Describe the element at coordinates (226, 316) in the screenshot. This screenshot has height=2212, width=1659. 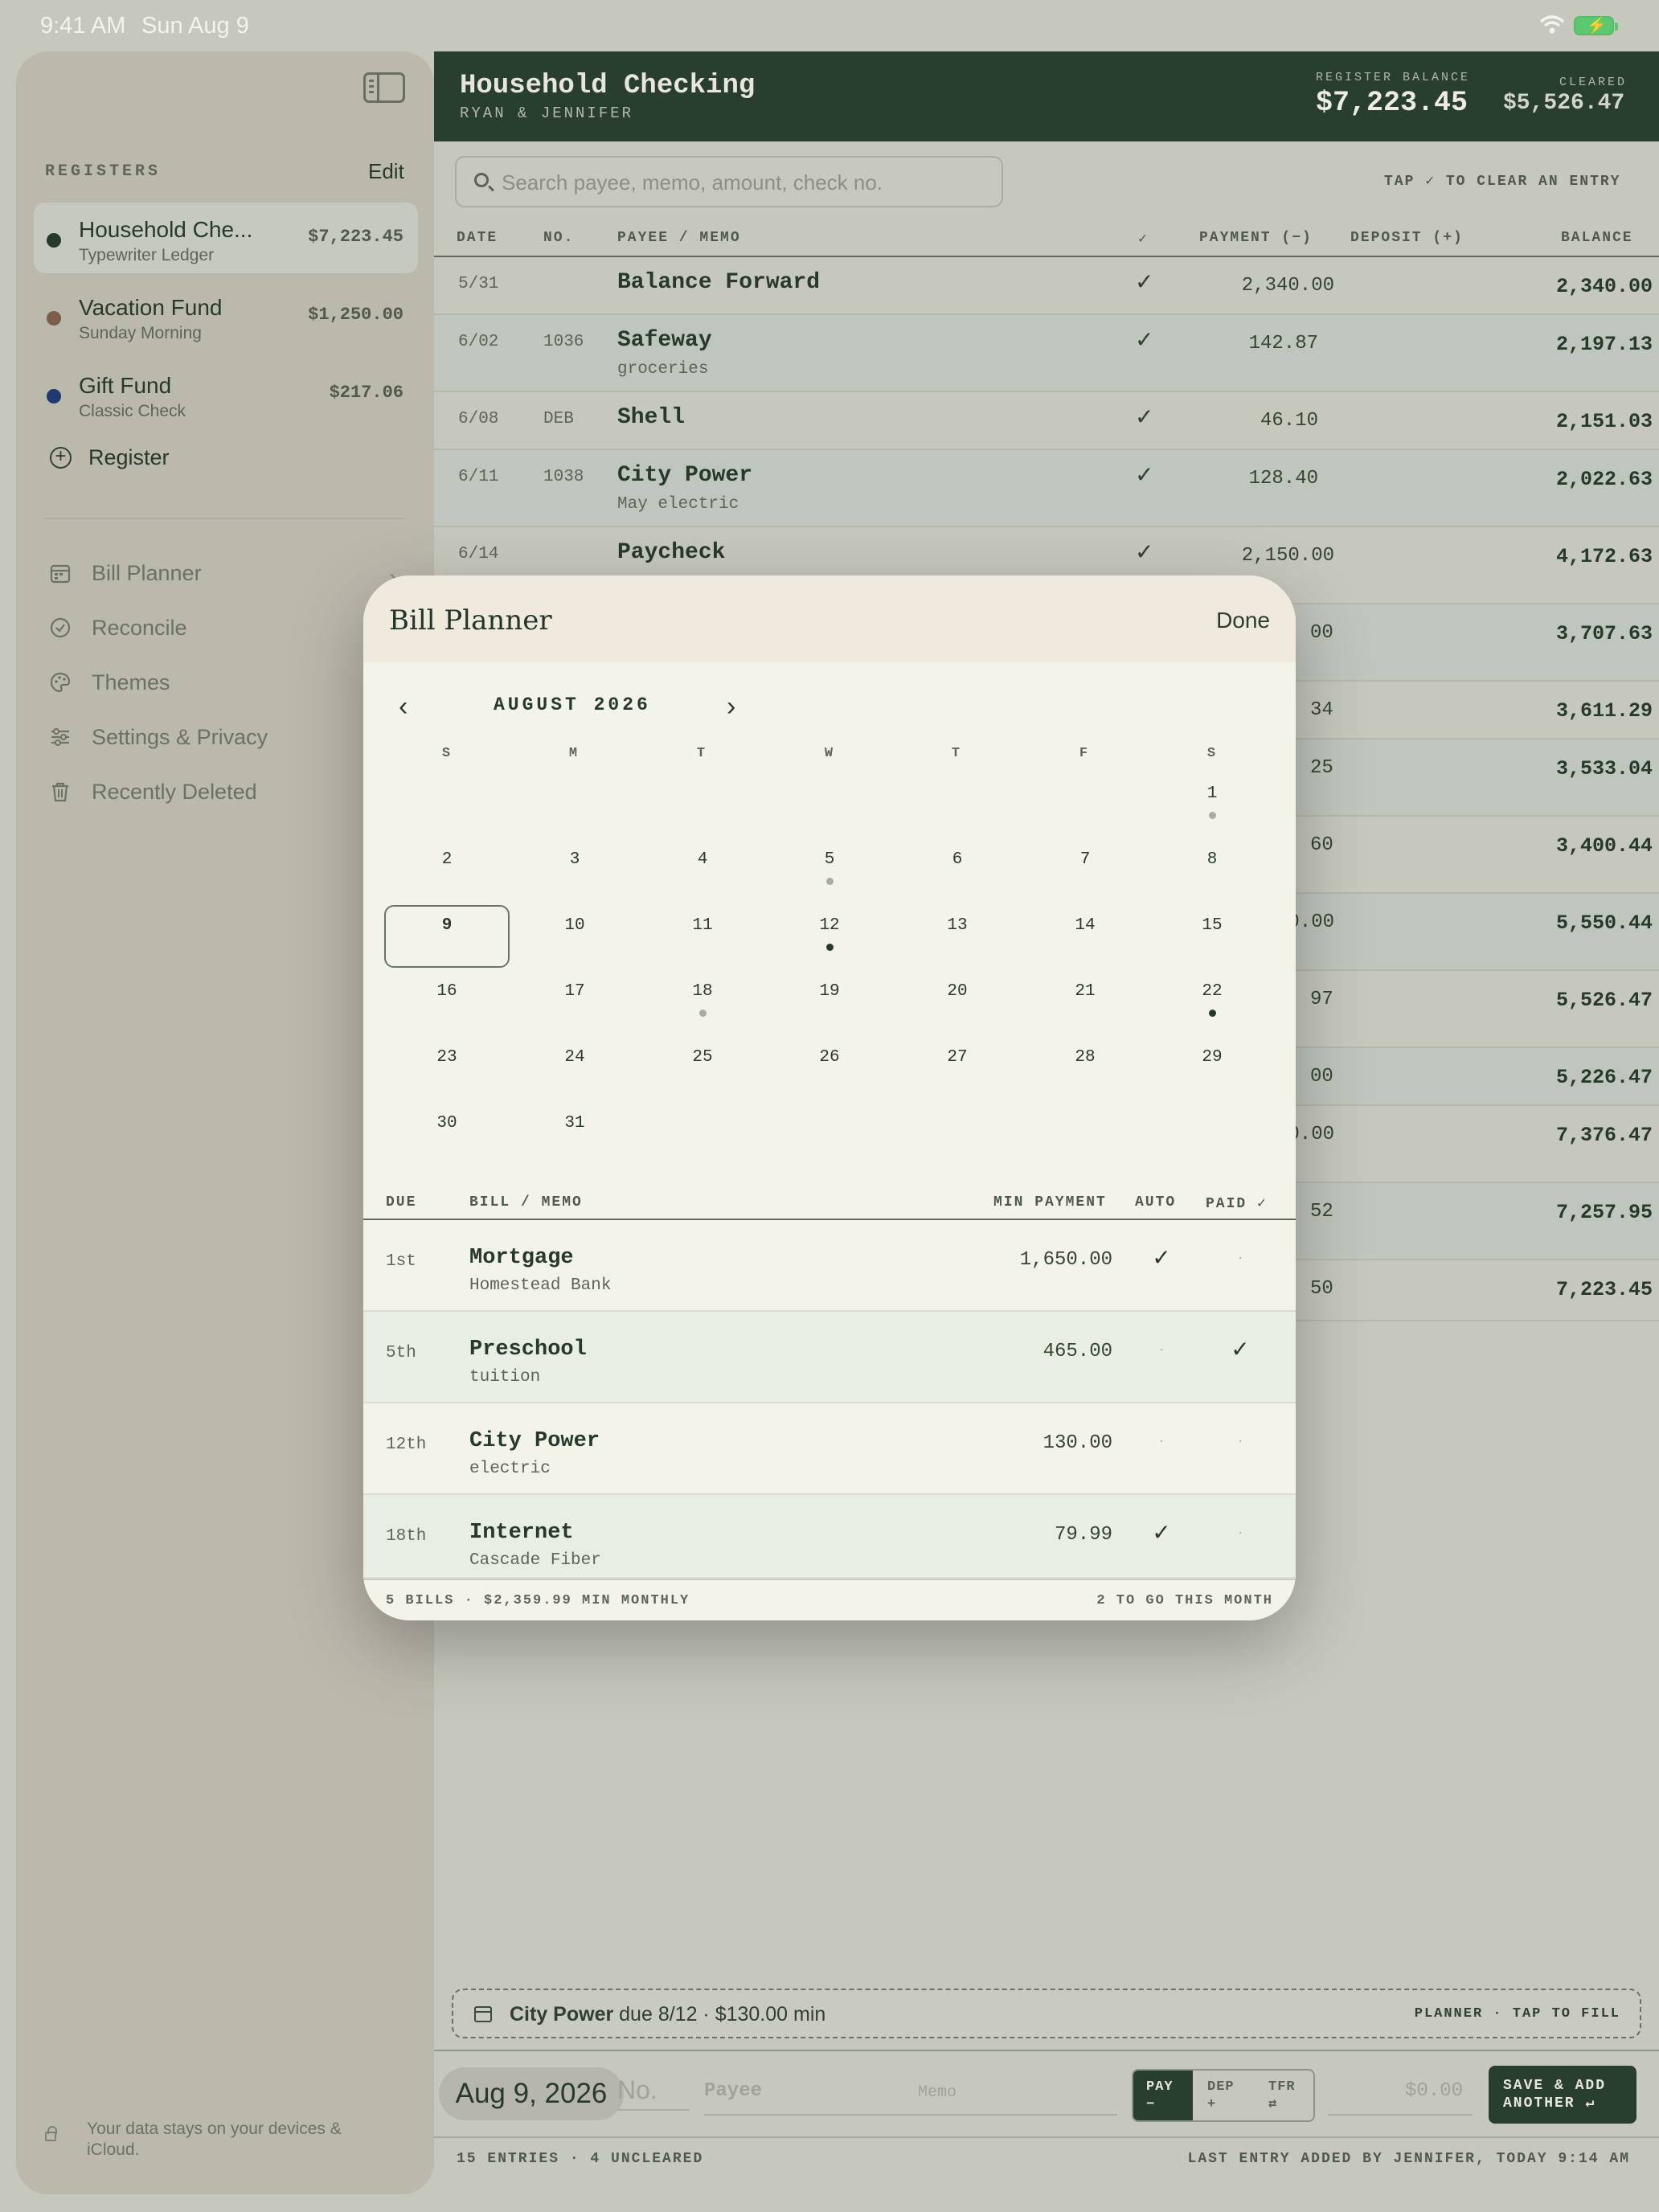
I see `register-item-vacation: Vacation Fund Sunday Morning $1,250.00` at that location.